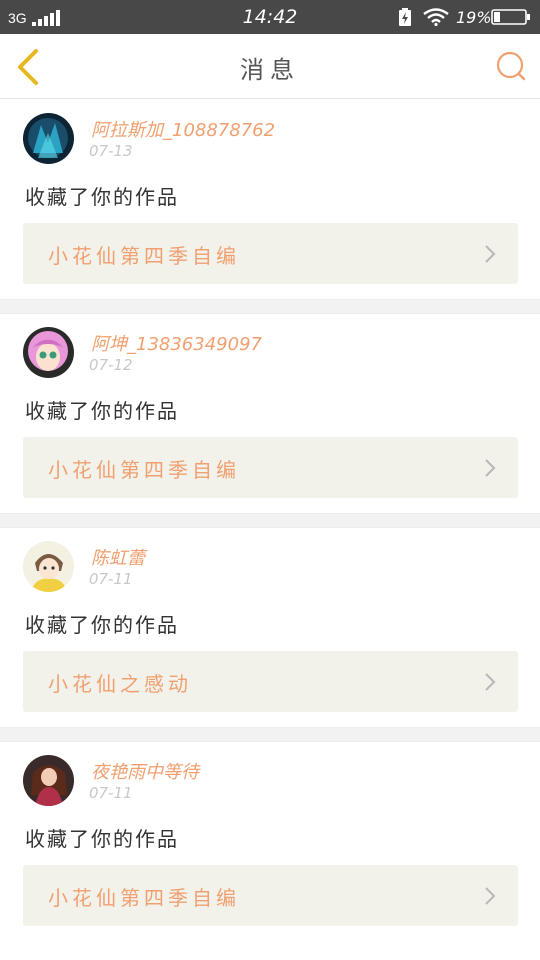 The image size is (540, 960). I want to click on username: 阿坤_13836349097, so click(176, 343).